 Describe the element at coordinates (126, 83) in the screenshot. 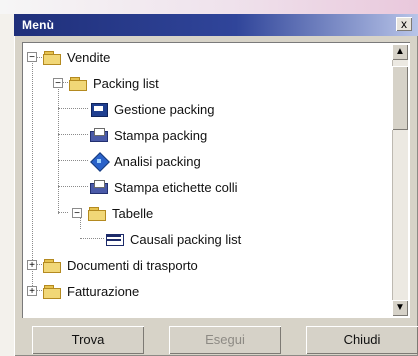

I see `tree-item-label: Packing list` at that location.